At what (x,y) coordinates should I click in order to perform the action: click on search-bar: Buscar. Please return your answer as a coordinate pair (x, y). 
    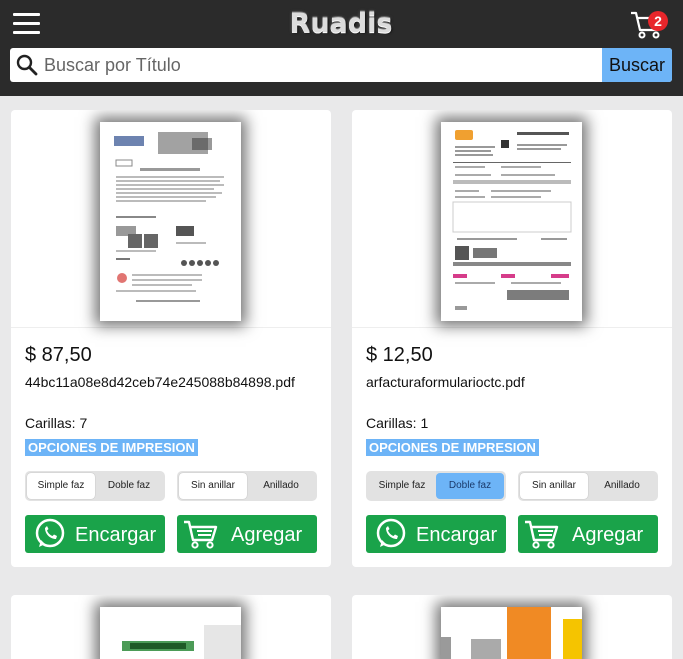
    Looking at the image, I should click on (341, 65).